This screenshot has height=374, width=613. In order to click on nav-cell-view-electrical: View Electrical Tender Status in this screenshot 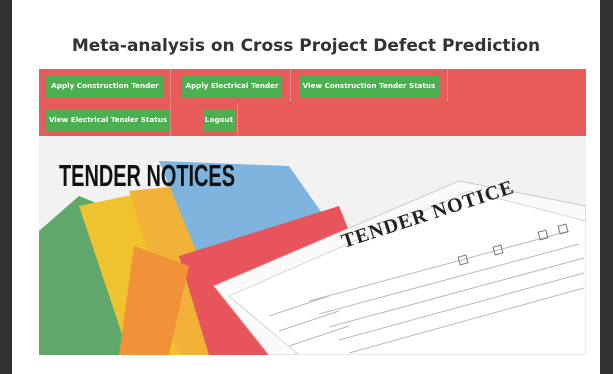, I will do `click(105, 119)`.